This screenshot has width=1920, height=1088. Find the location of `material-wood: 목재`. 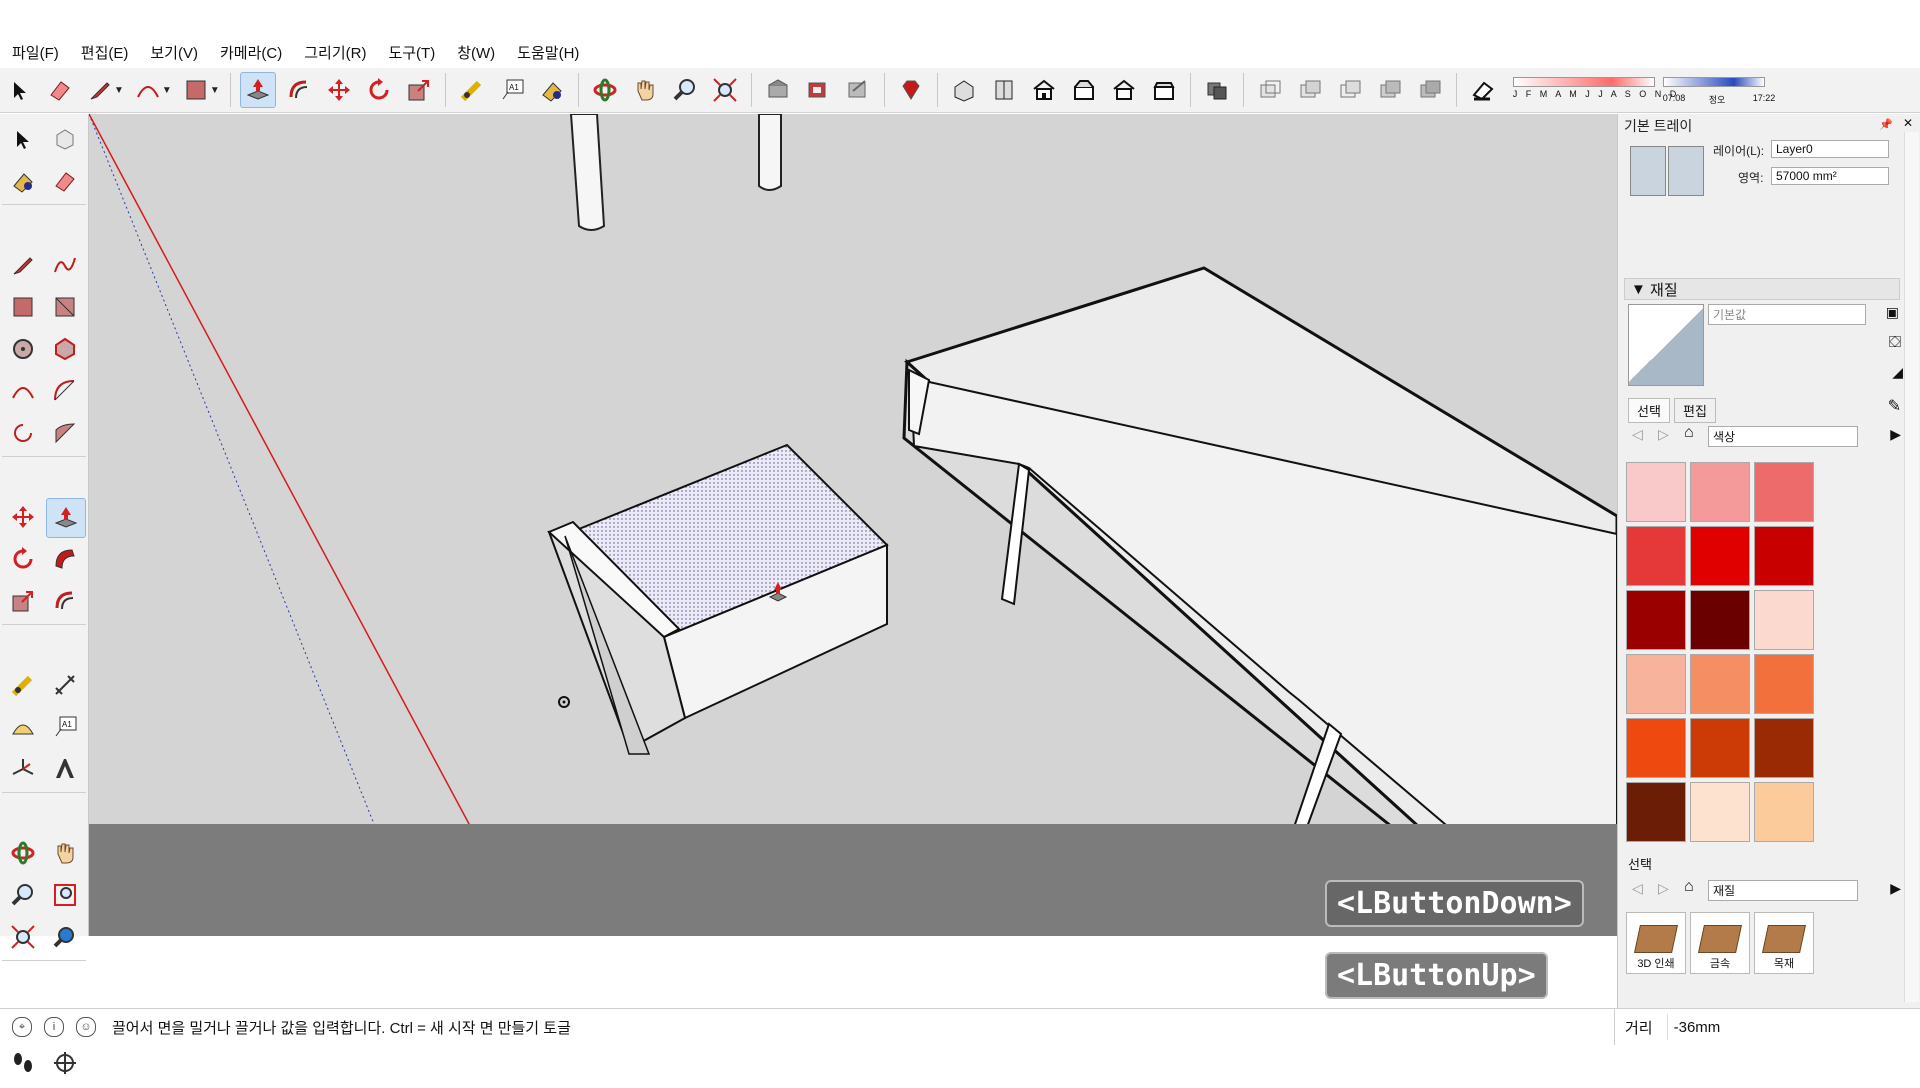

material-wood: 목재 is located at coordinates (1784, 943).